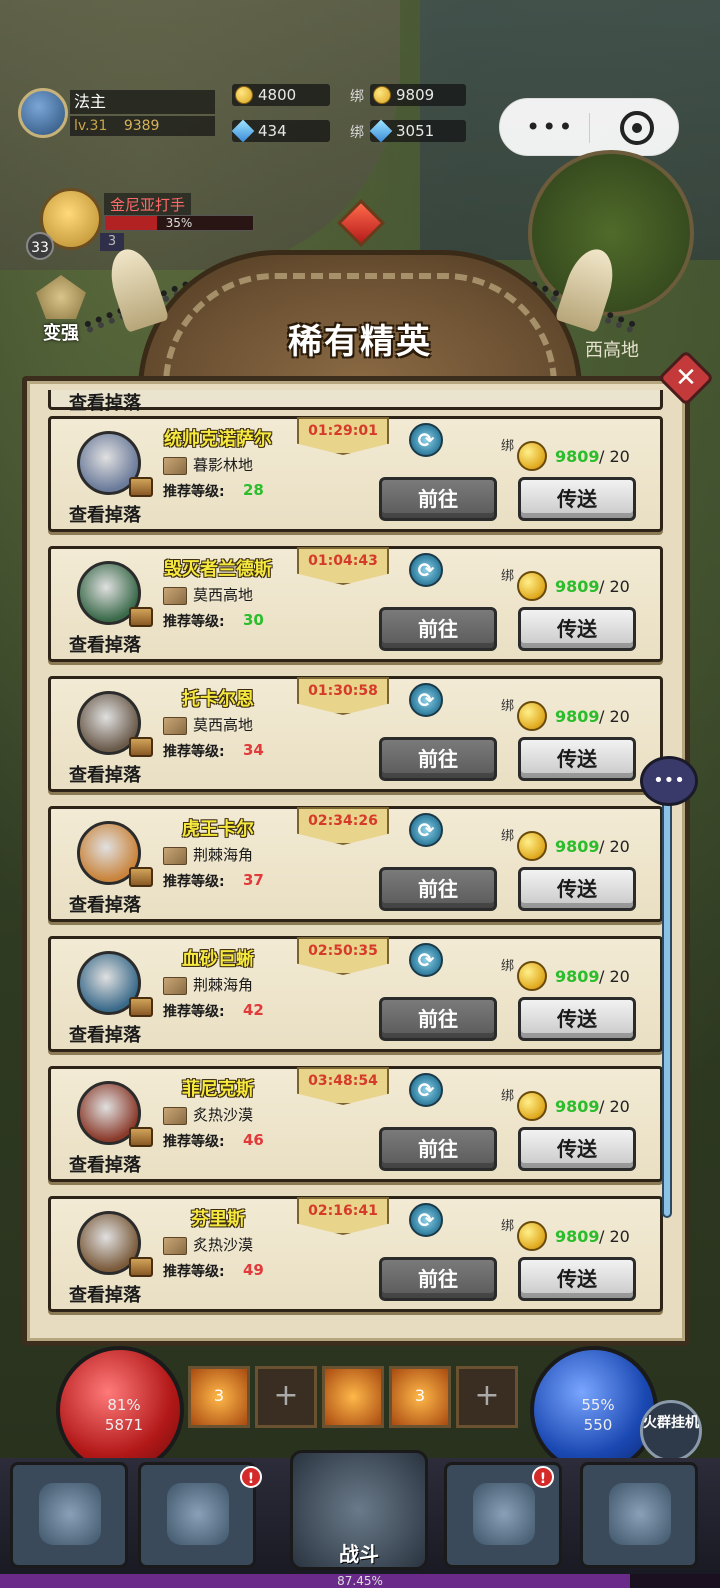 This screenshot has height=1588, width=720. I want to click on hero-name: 金尼亚打手, so click(148, 204).